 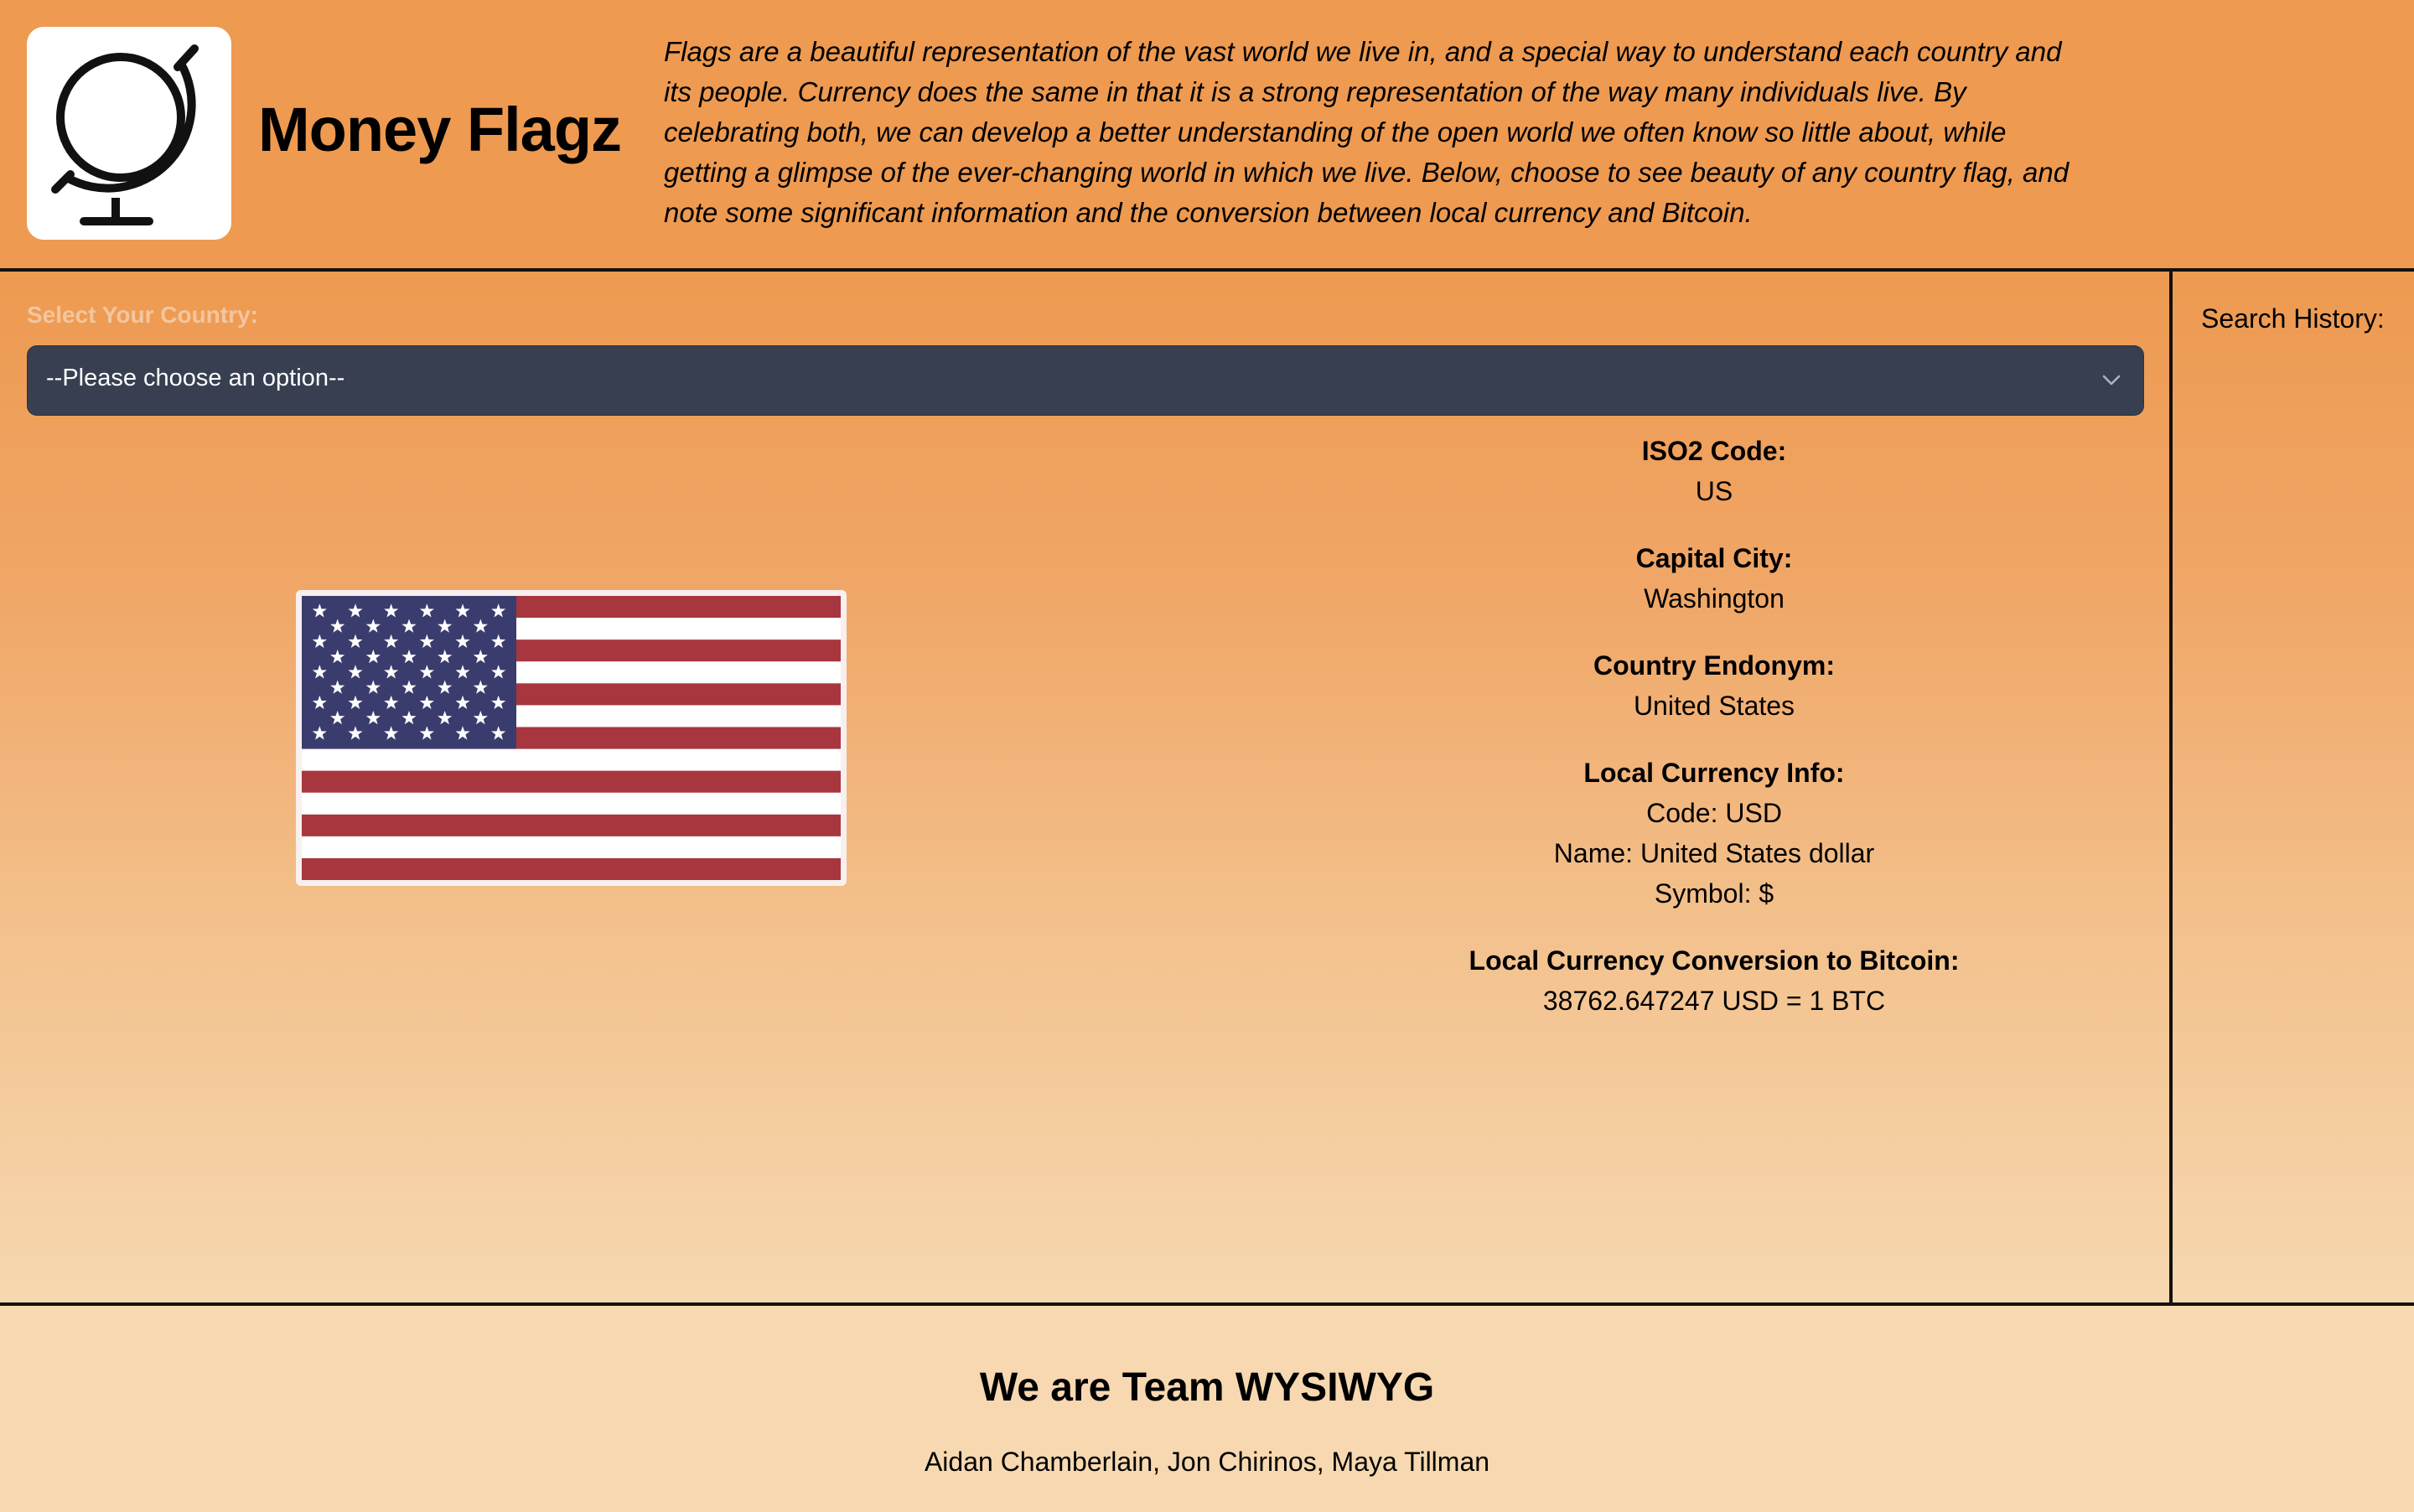 I want to click on flag-canton, so click(x=409, y=672).